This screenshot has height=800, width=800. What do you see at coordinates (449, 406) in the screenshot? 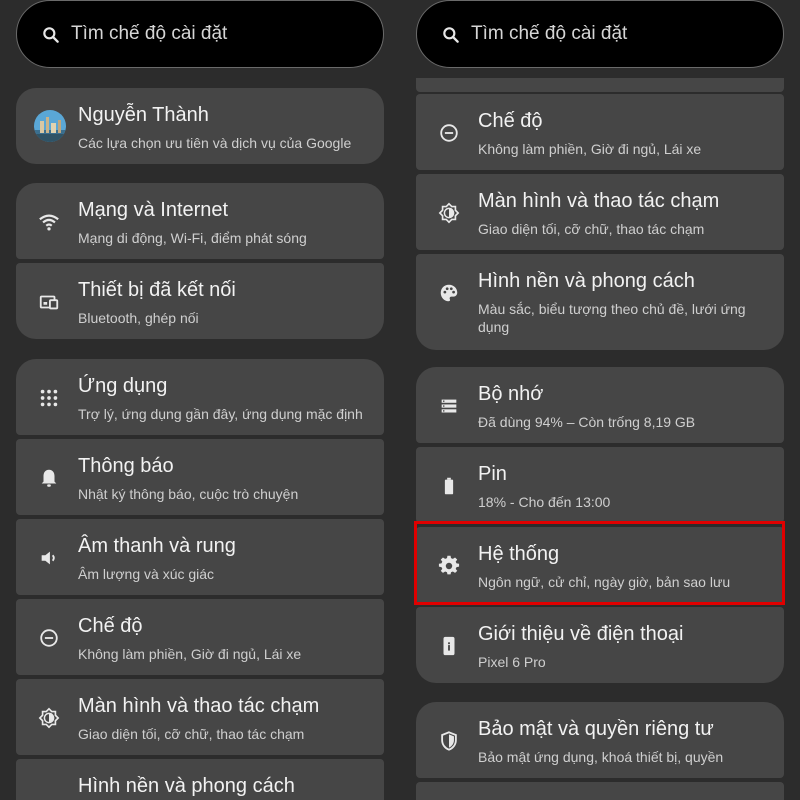
I see `storage-icon` at bounding box center [449, 406].